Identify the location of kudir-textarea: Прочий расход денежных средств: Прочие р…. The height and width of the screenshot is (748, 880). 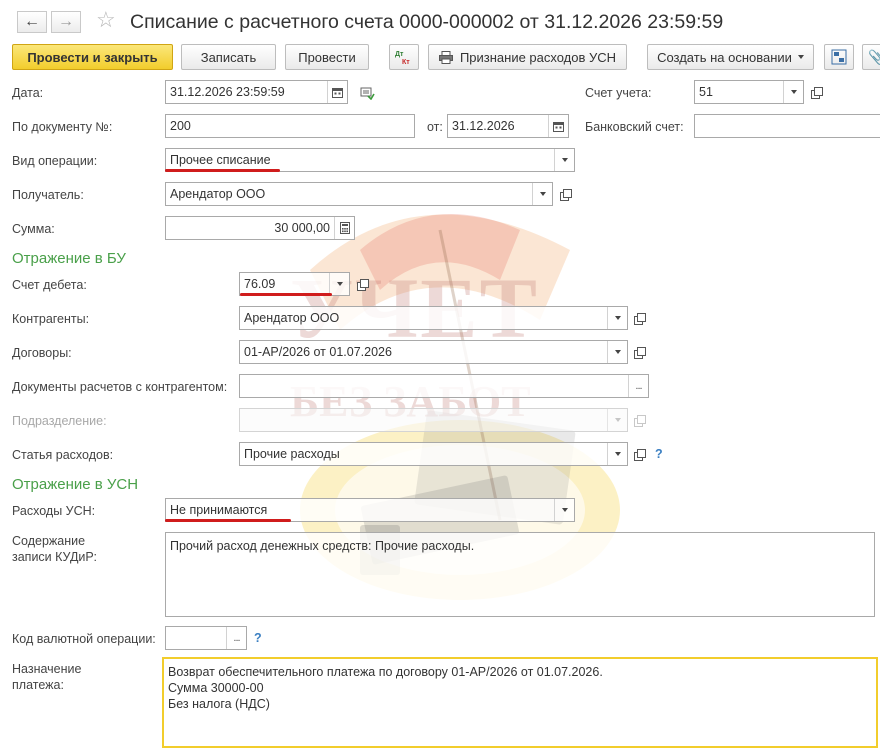
(520, 574).